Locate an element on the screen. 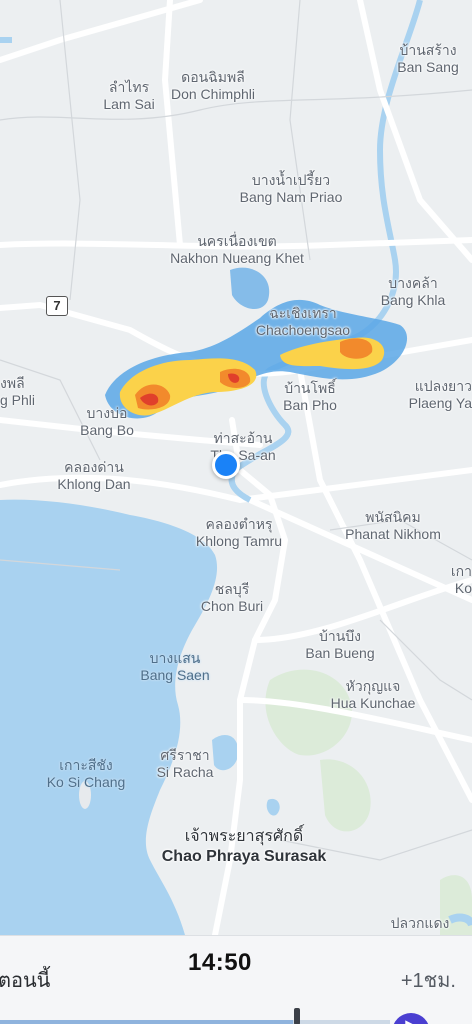 Image resolution: width=472 pixels, height=1024 pixels. place-label-en: Khlong Dan is located at coordinates (94, 484).